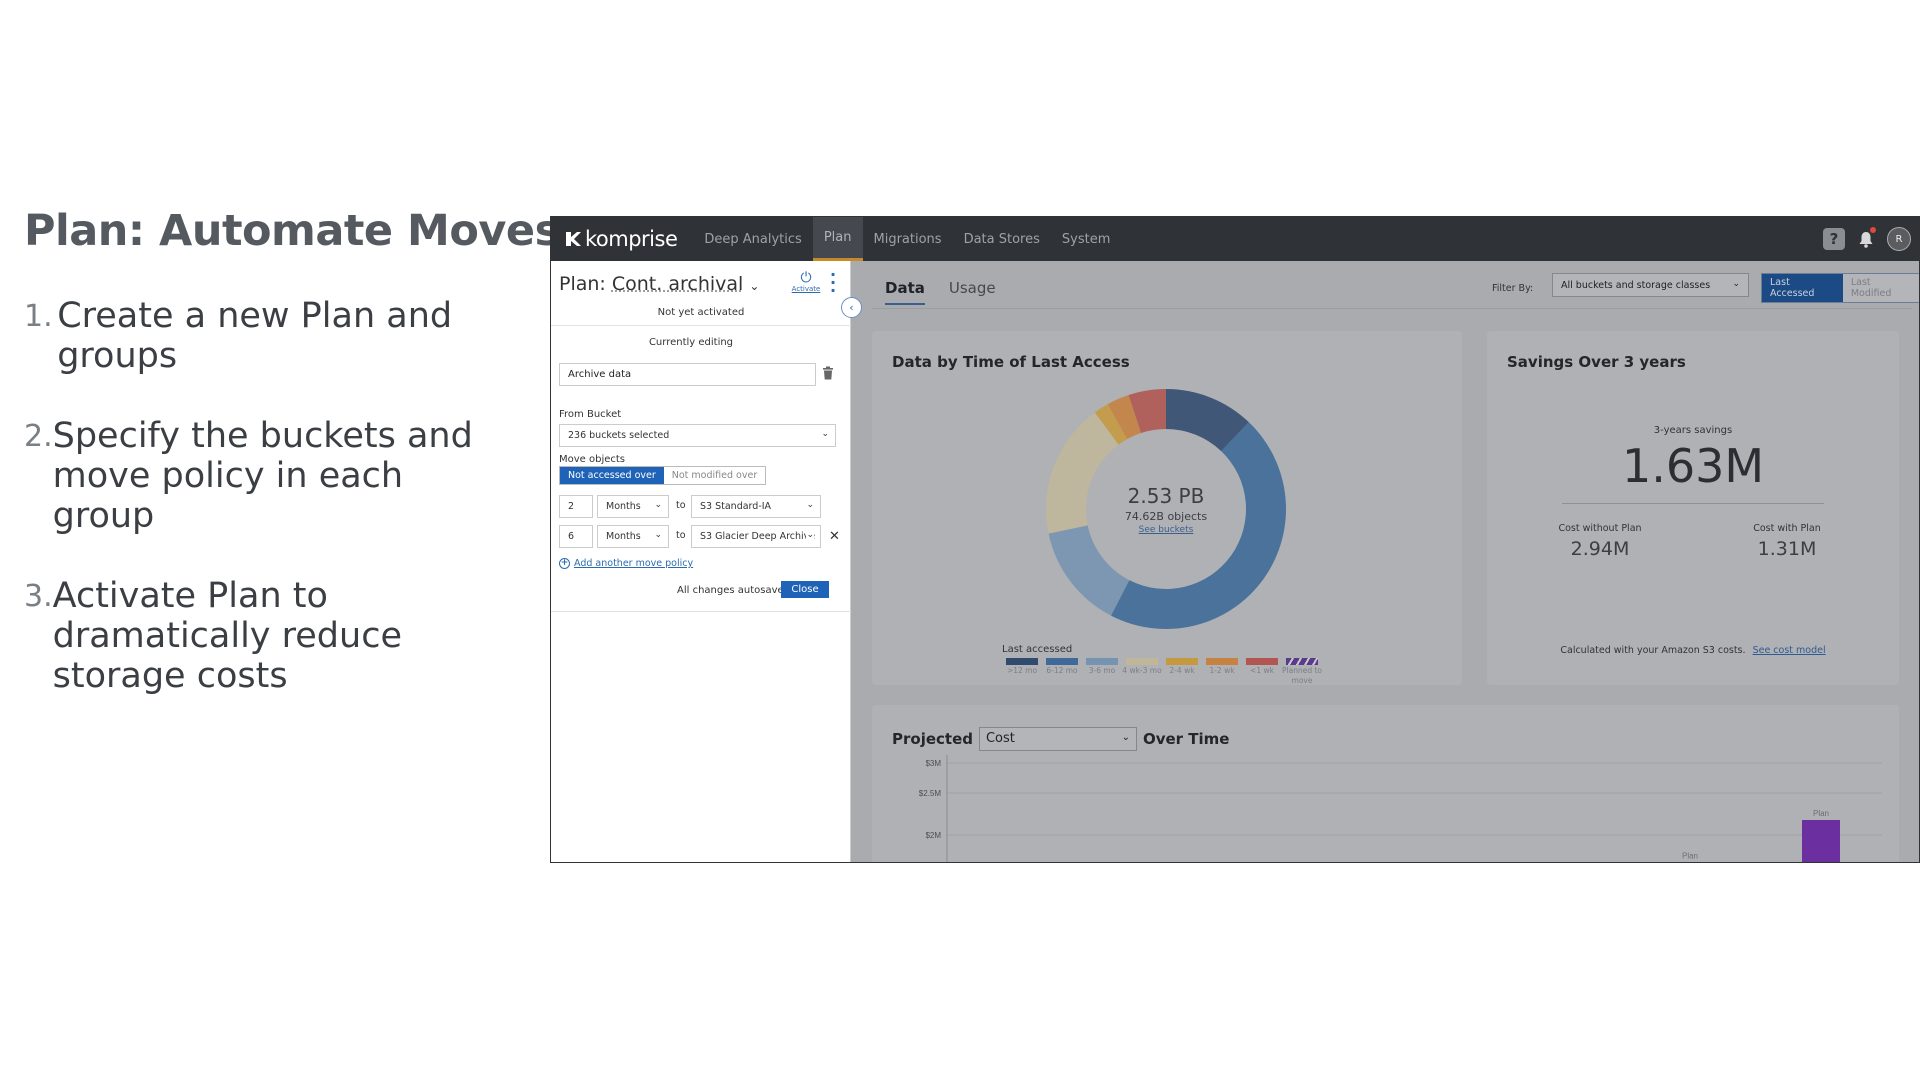 The width and height of the screenshot is (1920, 1080). I want to click on activate-button: ⏻ Activate, so click(806, 282).